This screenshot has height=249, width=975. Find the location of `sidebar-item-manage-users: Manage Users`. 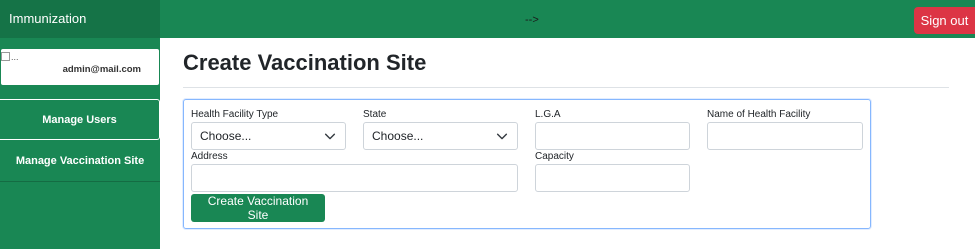

sidebar-item-manage-users: Manage Users is located at coordinates (80, 119).